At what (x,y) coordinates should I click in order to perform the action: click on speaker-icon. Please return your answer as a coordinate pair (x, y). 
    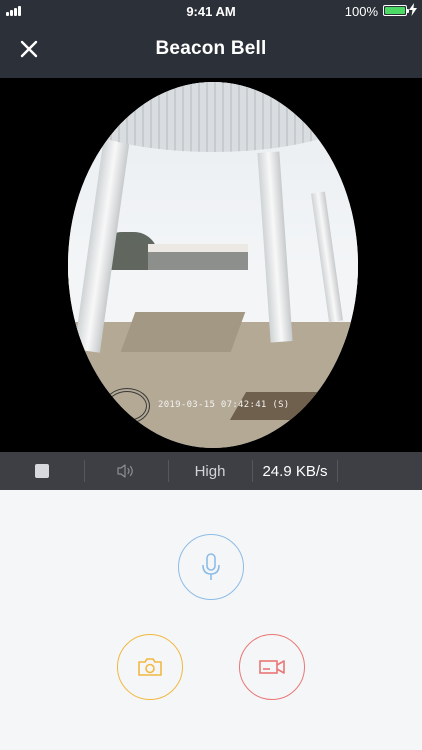
    Looking at the image, I should click on (125, 471).